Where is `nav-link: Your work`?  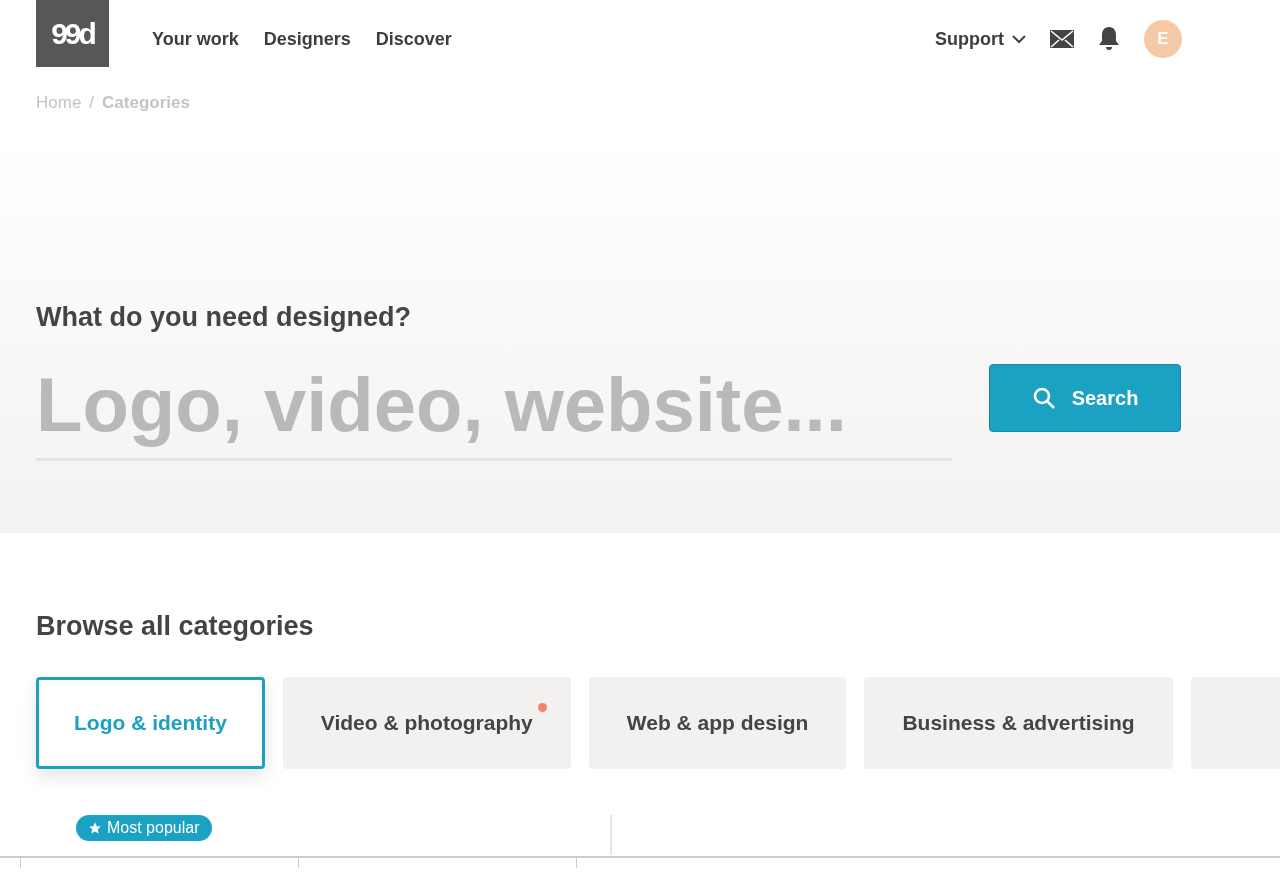 nav-link: Your work is located at coordinates (195, 39).